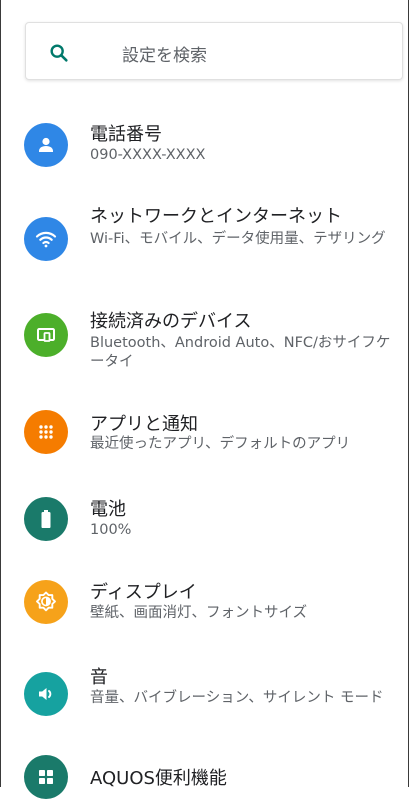  What do you see at coordinates (108, 509) in the screenshot?
I see `item-title: 電池` at bounding box center [108, 509].